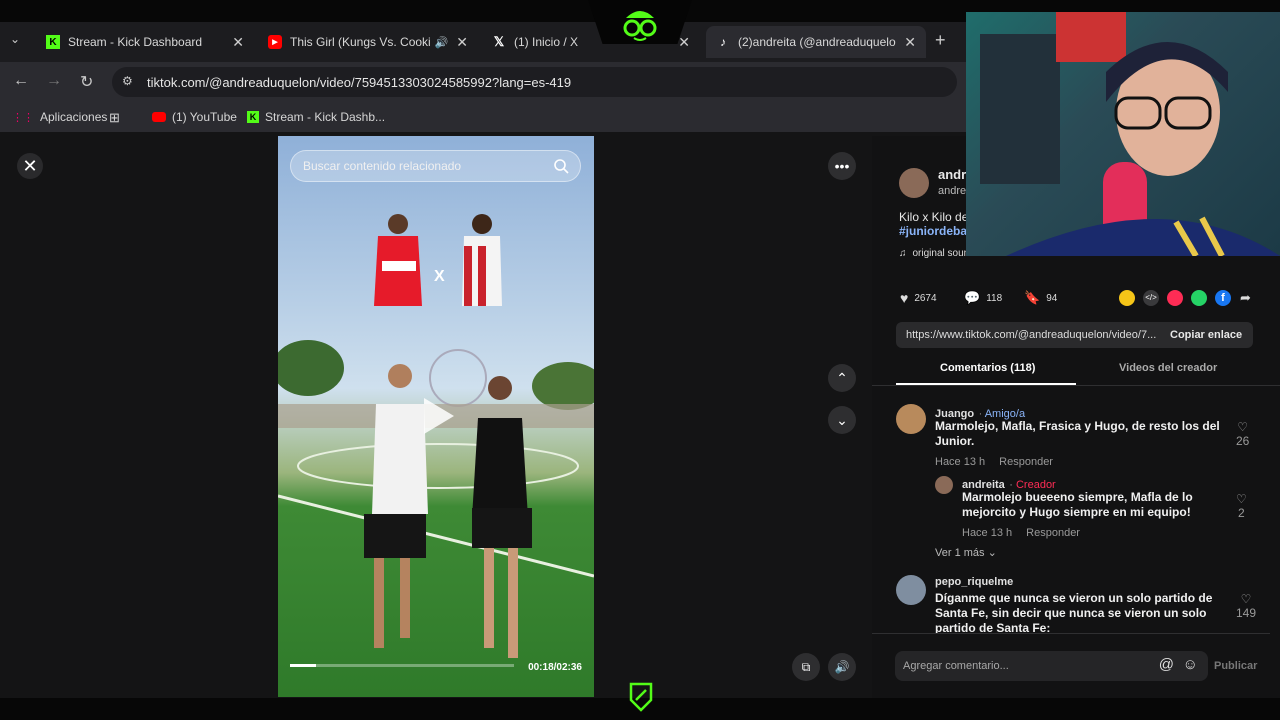 This screenshot has width=1280, height=720. Describe the element at coordinates (1206, 335) in the screenshot. I see `copy-link-button: Copiar enlace` at that location.